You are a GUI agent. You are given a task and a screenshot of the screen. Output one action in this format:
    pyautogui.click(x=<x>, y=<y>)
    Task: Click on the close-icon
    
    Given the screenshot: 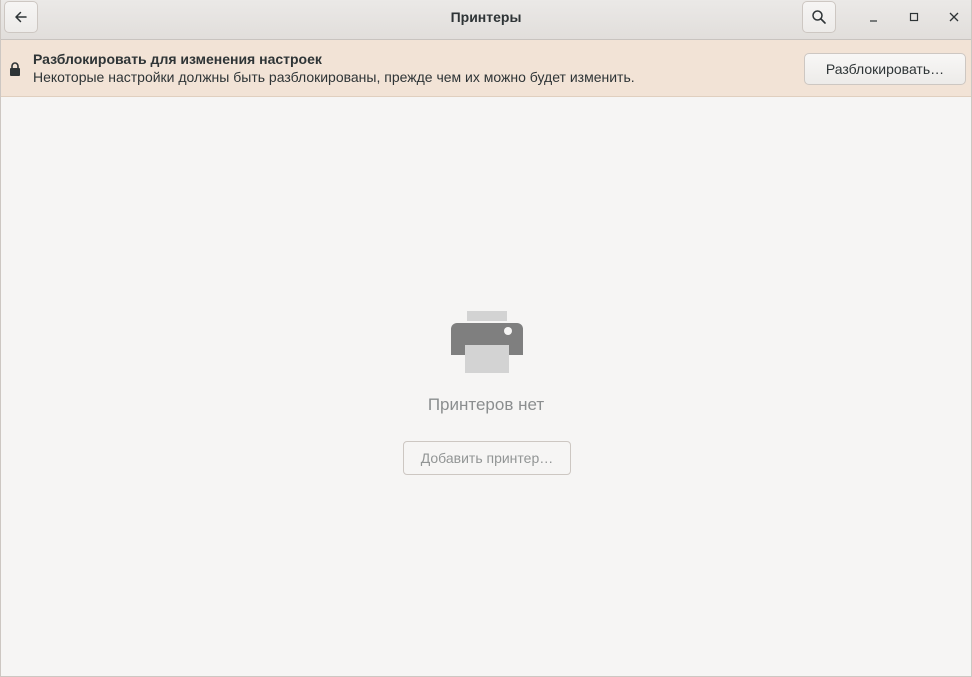 What is the action you would take?
    pyautogui.click(x=954, y=17)
    